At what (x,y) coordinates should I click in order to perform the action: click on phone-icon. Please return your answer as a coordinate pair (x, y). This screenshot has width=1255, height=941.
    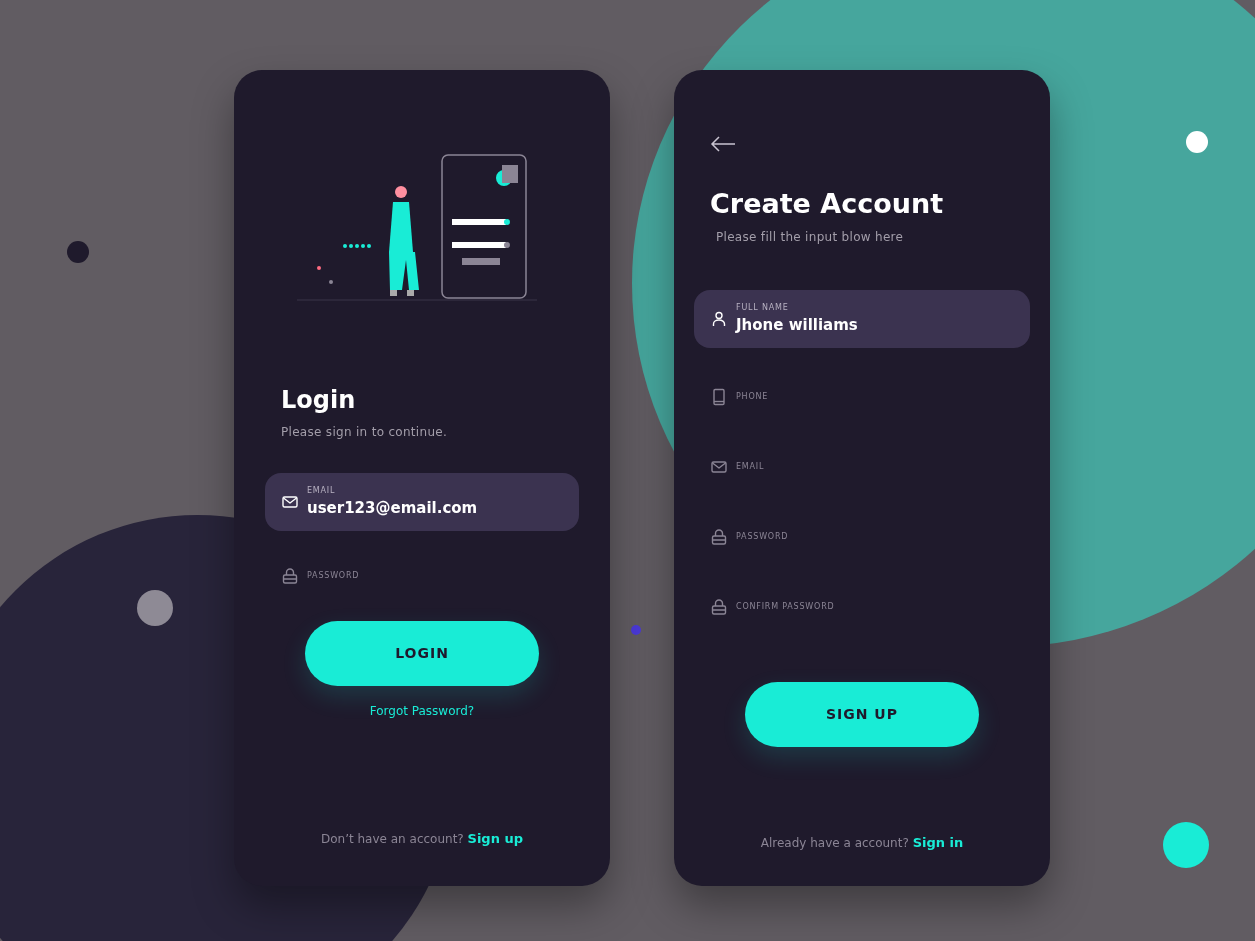
    Looking at the image, I should click on (719, 397).